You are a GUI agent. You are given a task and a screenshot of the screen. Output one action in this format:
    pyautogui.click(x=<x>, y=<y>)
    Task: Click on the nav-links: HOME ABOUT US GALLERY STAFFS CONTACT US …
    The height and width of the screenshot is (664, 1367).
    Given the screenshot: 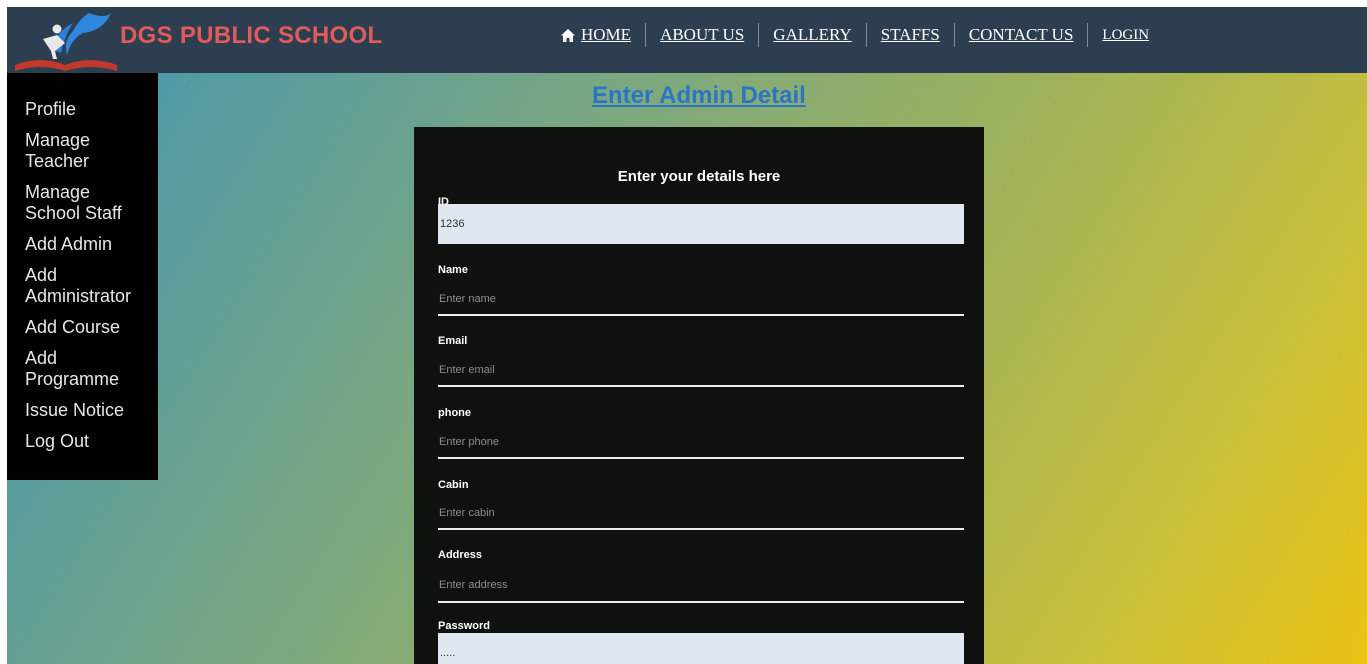 What is the action you would take?
    pyautogui.click(x=859, y=35)
    